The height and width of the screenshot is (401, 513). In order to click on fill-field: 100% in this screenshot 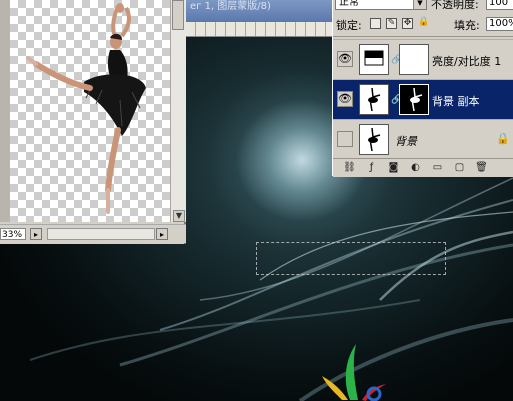, I will do `click(499, 24)`.